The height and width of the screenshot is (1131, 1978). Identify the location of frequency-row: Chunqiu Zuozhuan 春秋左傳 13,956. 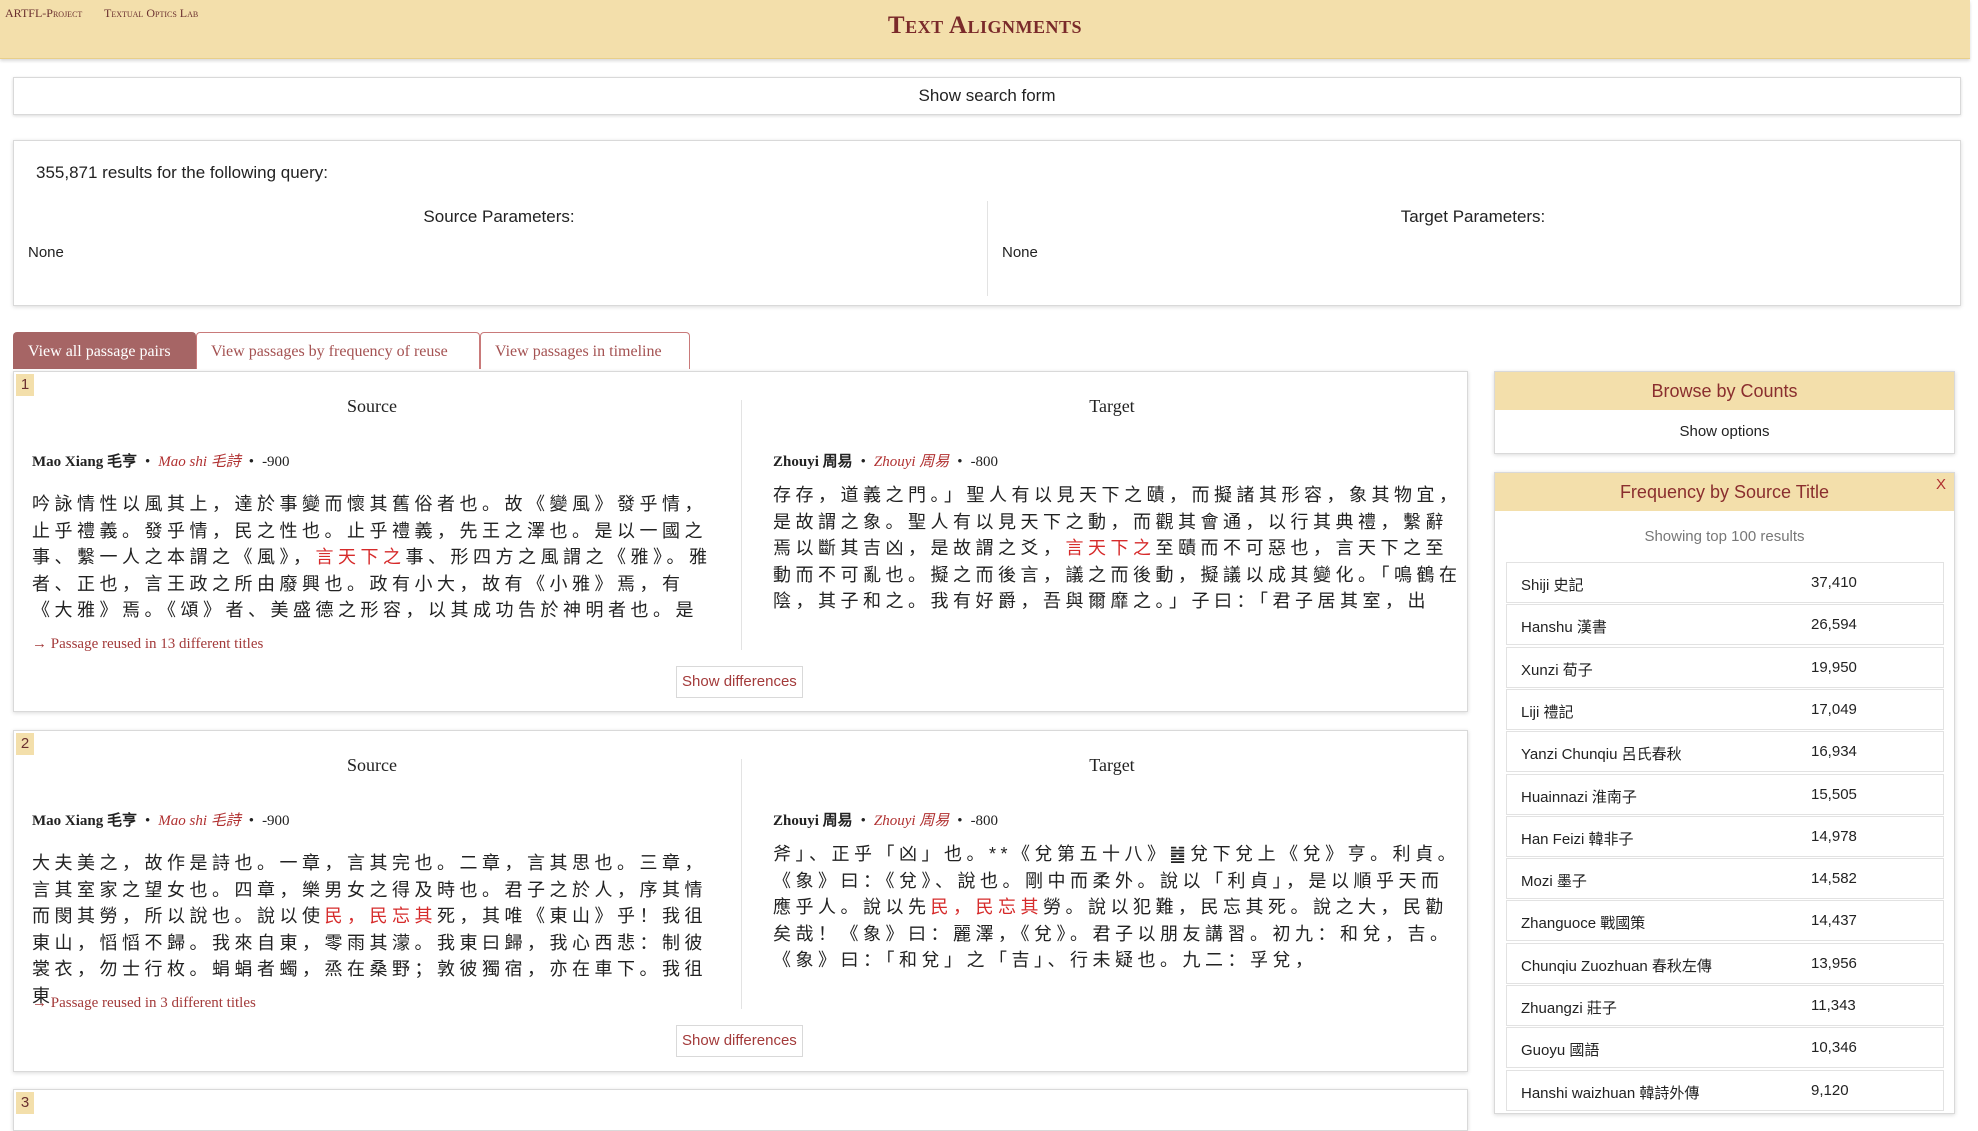
(1725, 963).